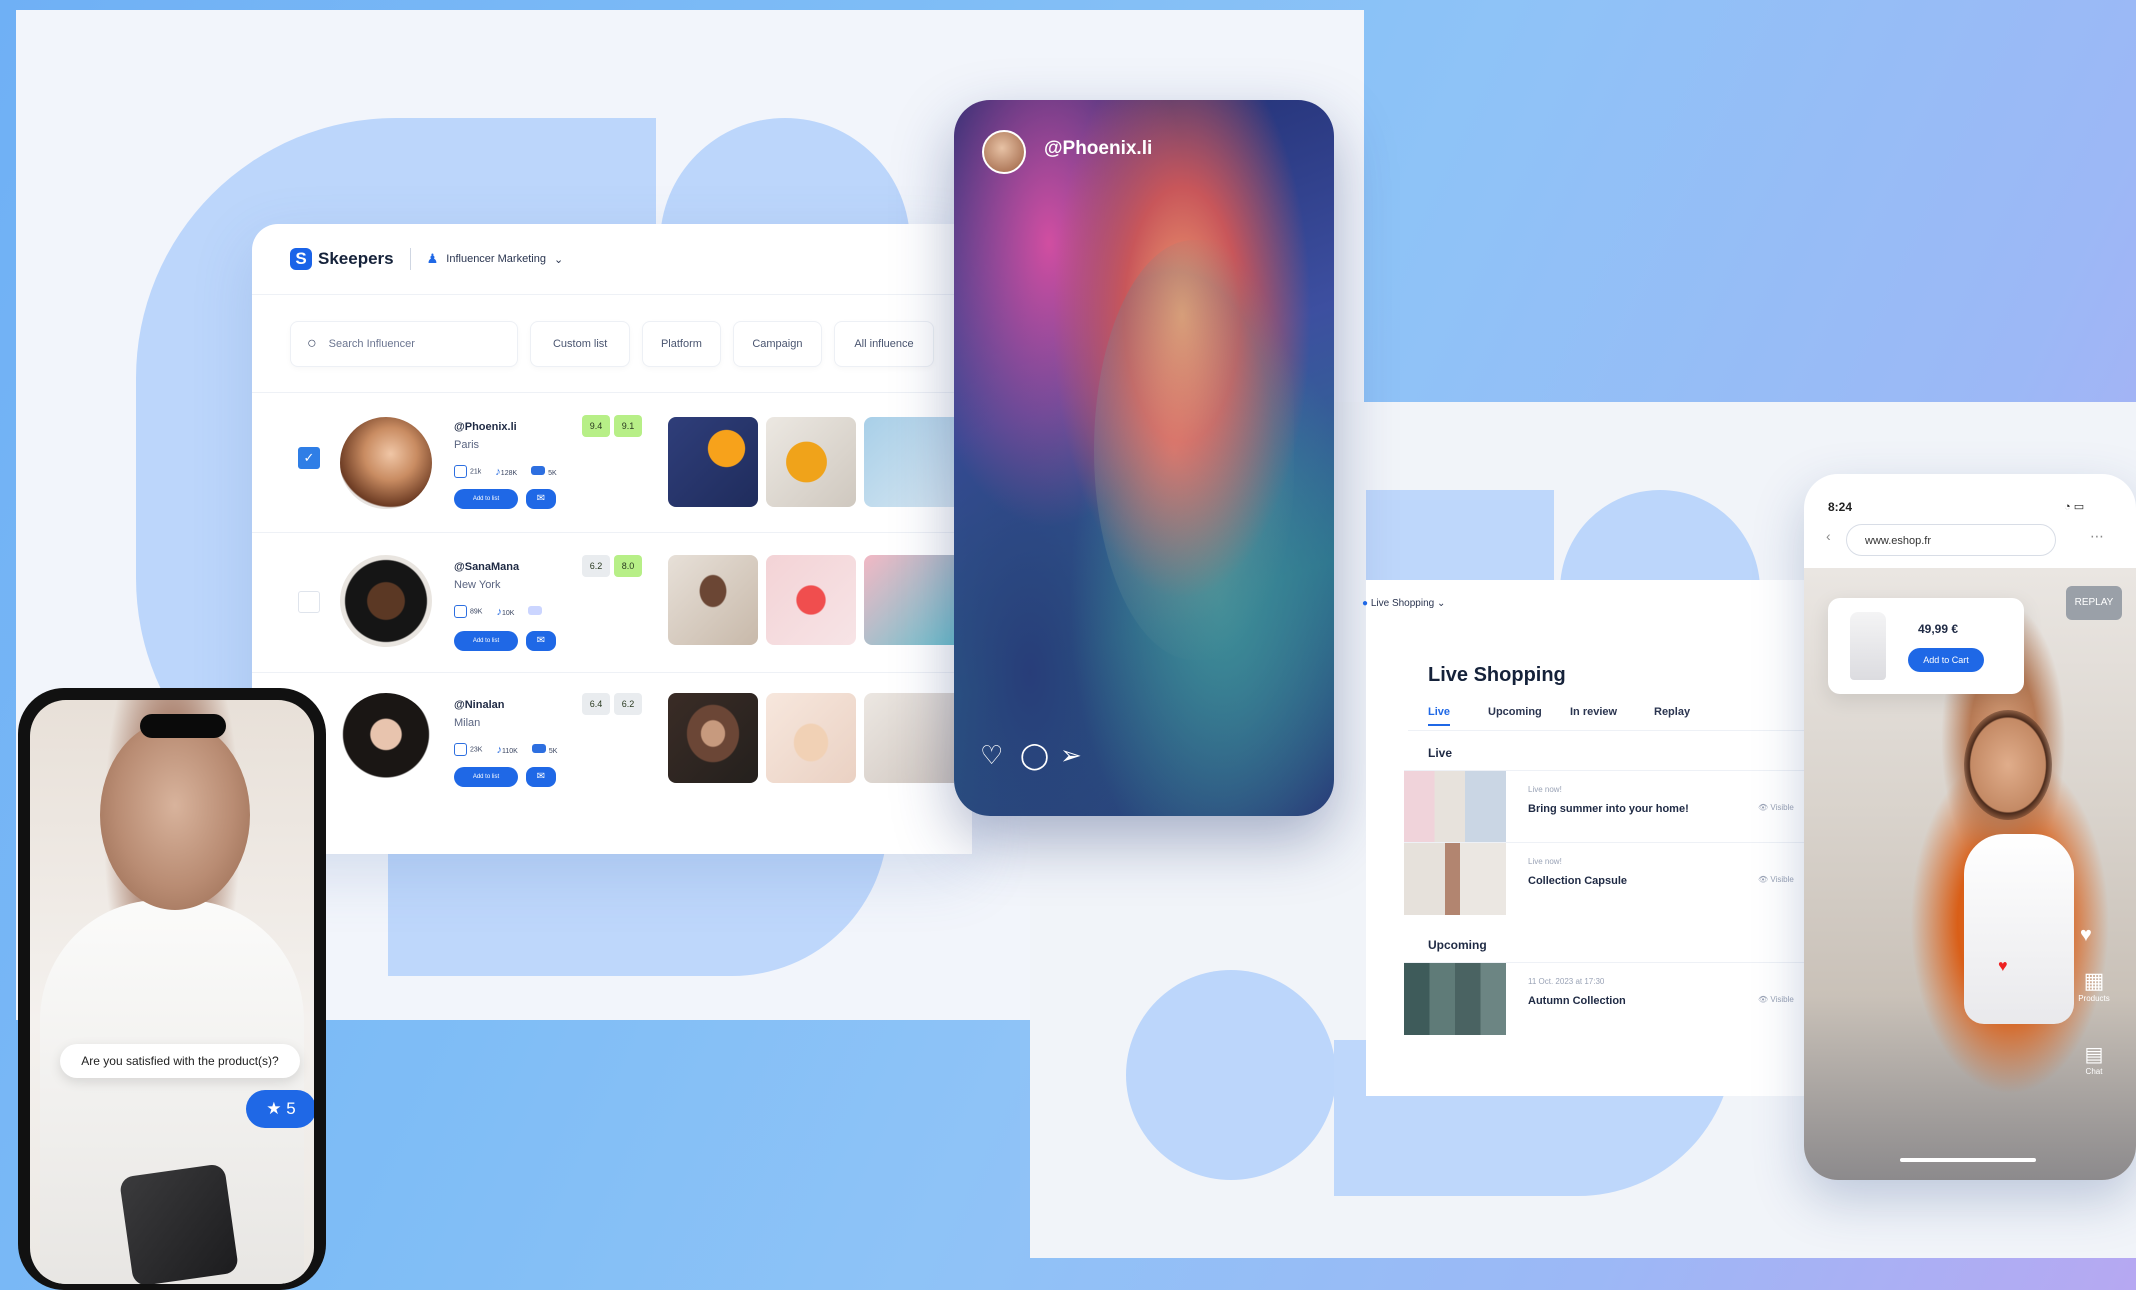 This screenshot has width=2136, height=1290. What do you see at coordinates (2094, 998) in the screenshot?
I see `products-label: Products` at bounding box center [2094, 998].